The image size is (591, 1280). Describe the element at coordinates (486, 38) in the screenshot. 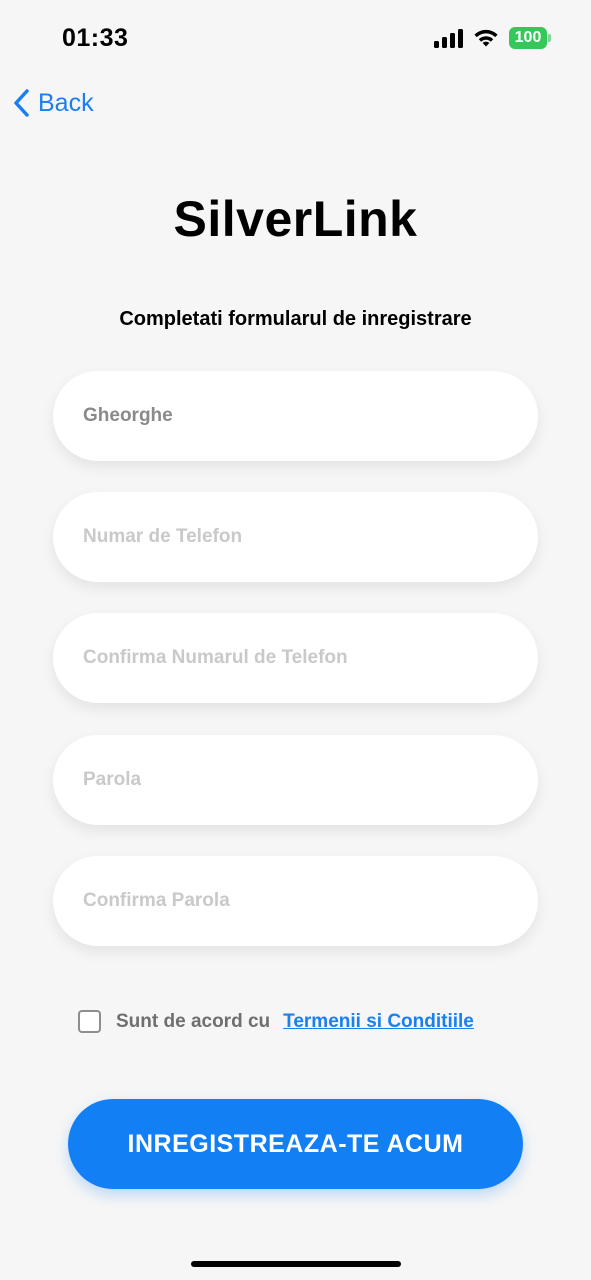

I see `wifi-icon` at that location.